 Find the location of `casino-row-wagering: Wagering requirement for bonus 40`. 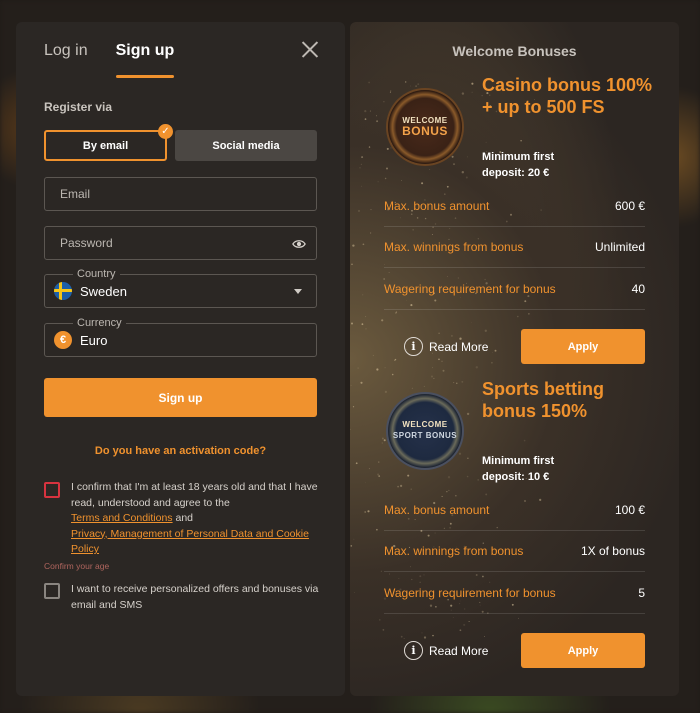

casino-row-wagering: Wagering requirement for bonus 40 is located at coordinates (514, 289).